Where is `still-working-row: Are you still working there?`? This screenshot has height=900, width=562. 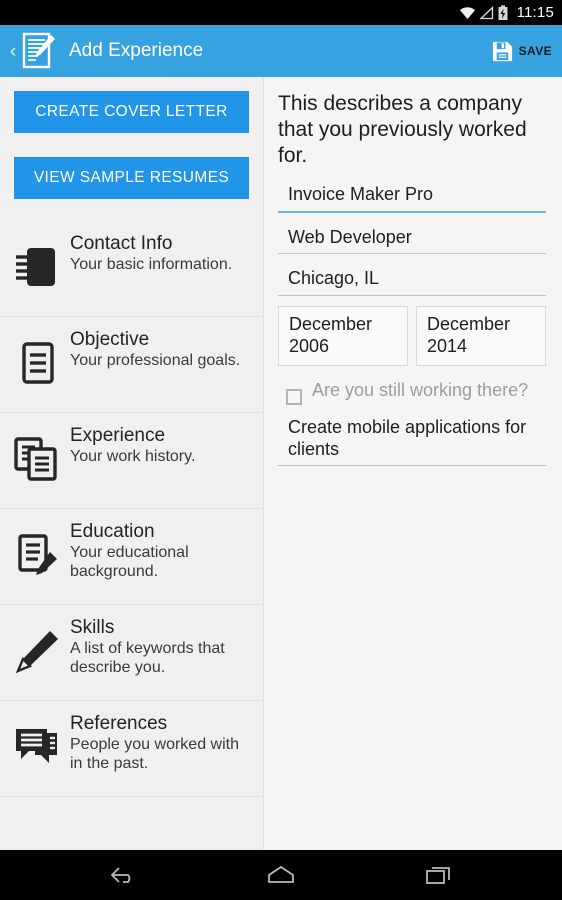 still-working-row: Are you still working there? is located at coordinates (412, 391).